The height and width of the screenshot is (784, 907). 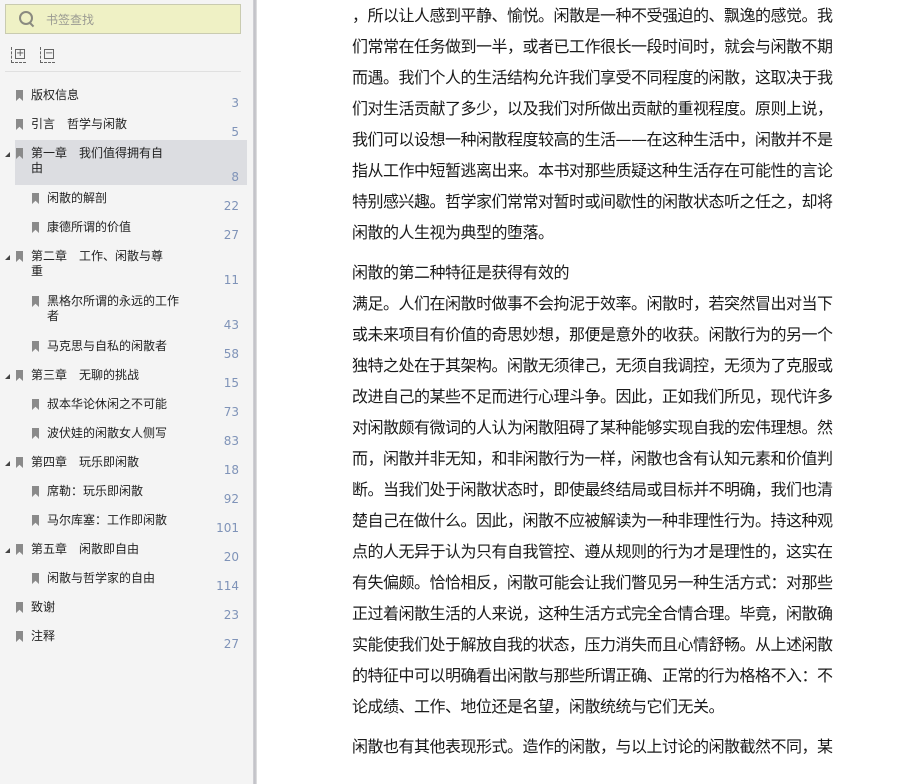 What do you see at coordinates (231, 470) in the screenshot?
I see `bookmark-page-number: 18` at bounding box center [231, 470].